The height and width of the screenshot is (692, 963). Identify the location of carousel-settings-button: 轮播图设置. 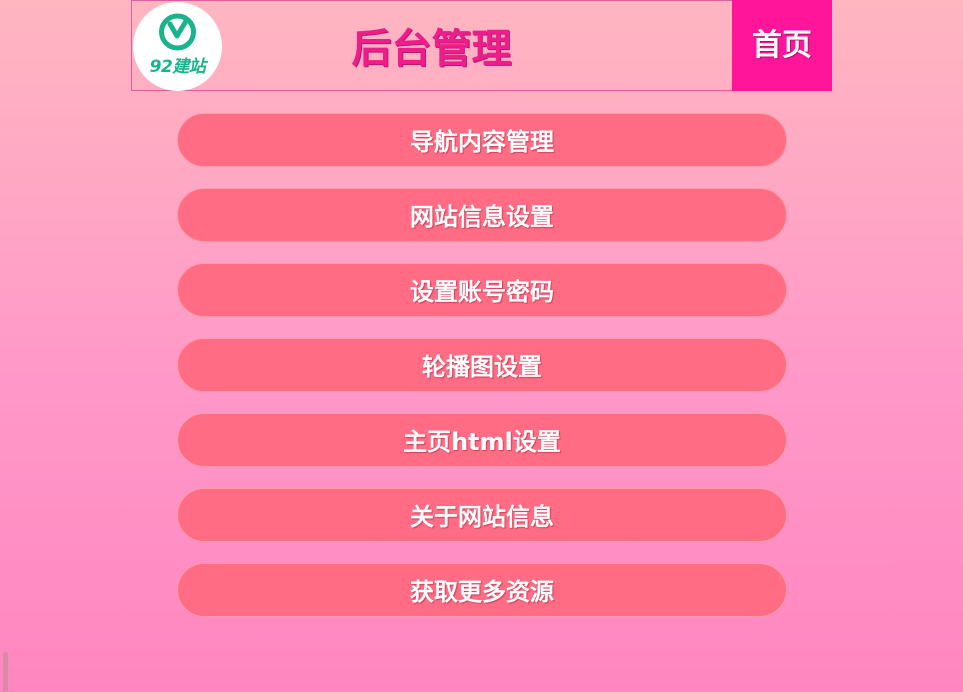
(482, 365).